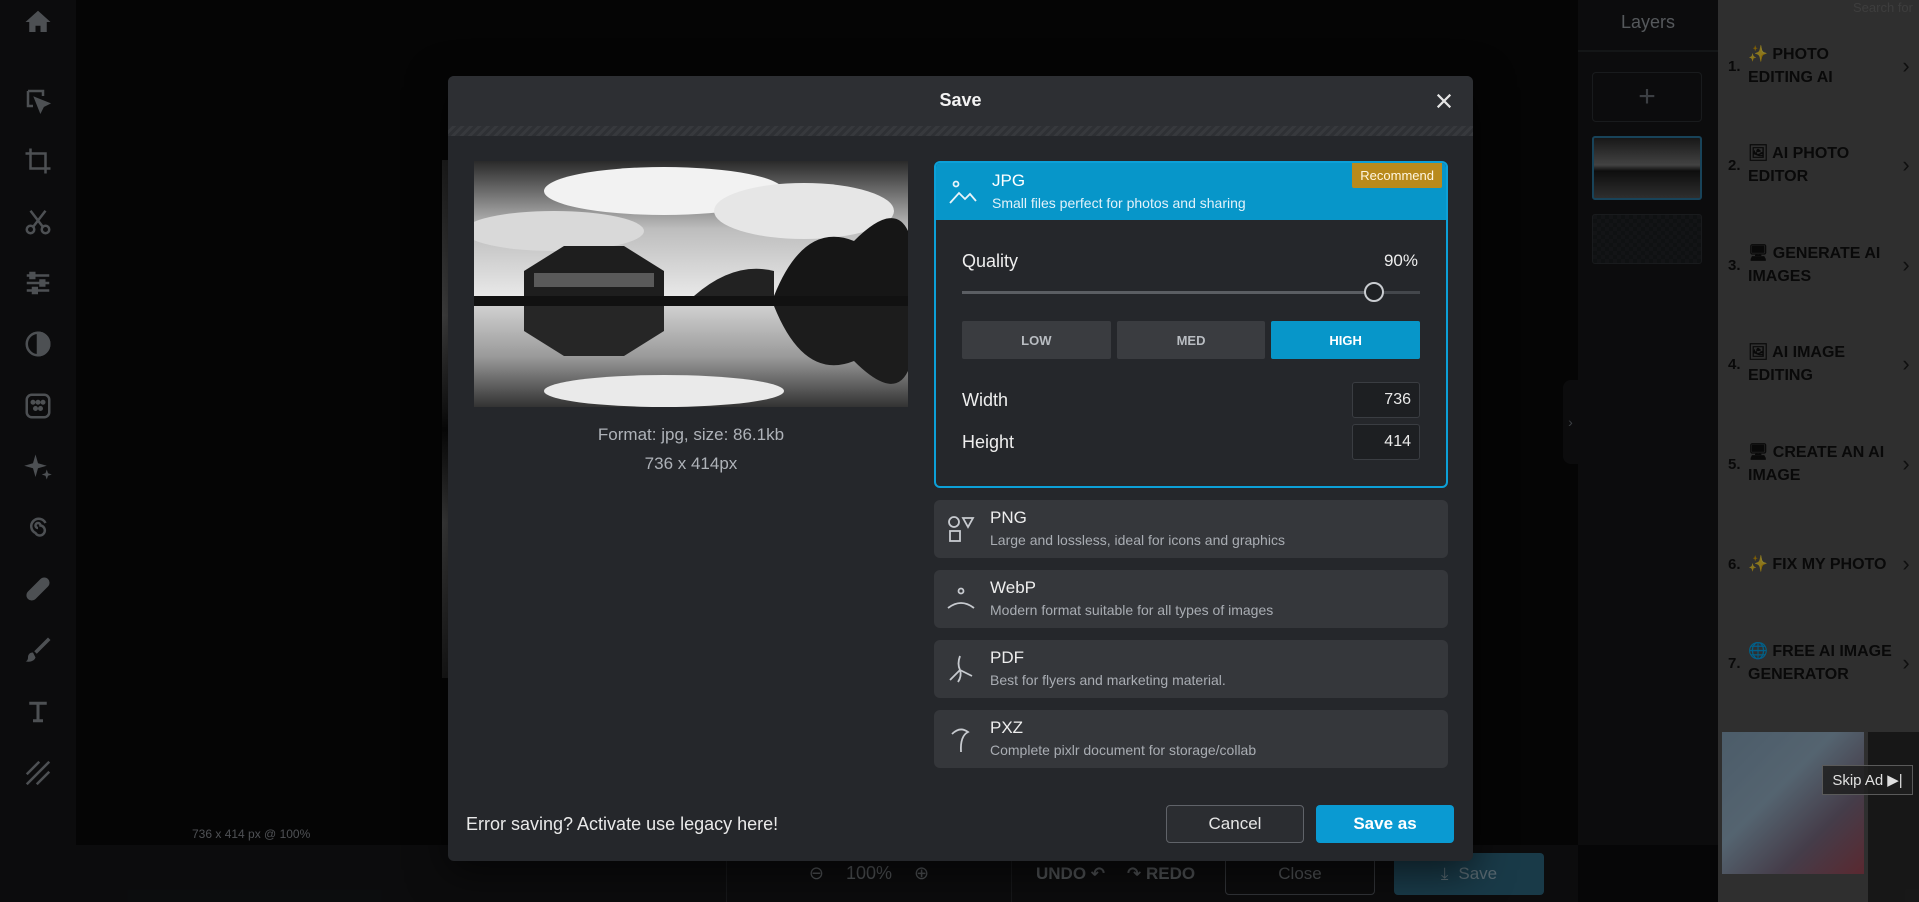  I want to click on format-name: JPG, so click(1009, 180).